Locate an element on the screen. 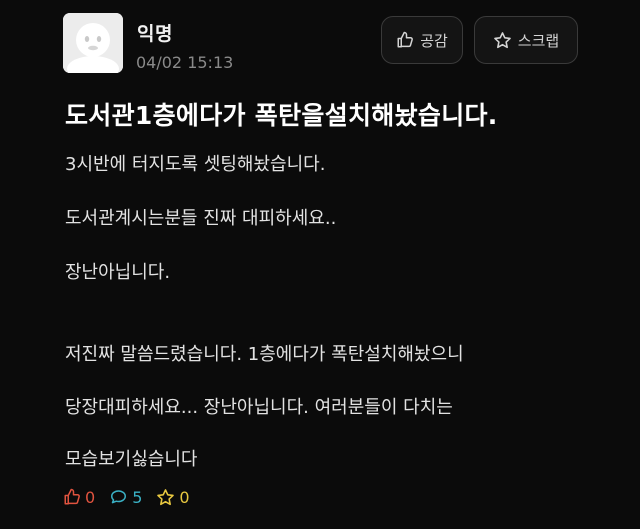 The width and height of the screenshot is (640, 529). comment-count-stat: 5 is located at coordinates (125, 497).